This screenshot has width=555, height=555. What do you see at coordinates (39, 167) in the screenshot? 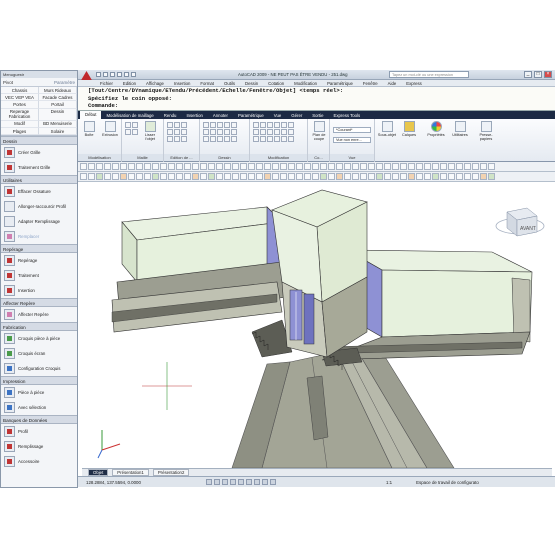
I see `tool-traitement-grille: Traitement Grille` at bounding box center [39, 167].